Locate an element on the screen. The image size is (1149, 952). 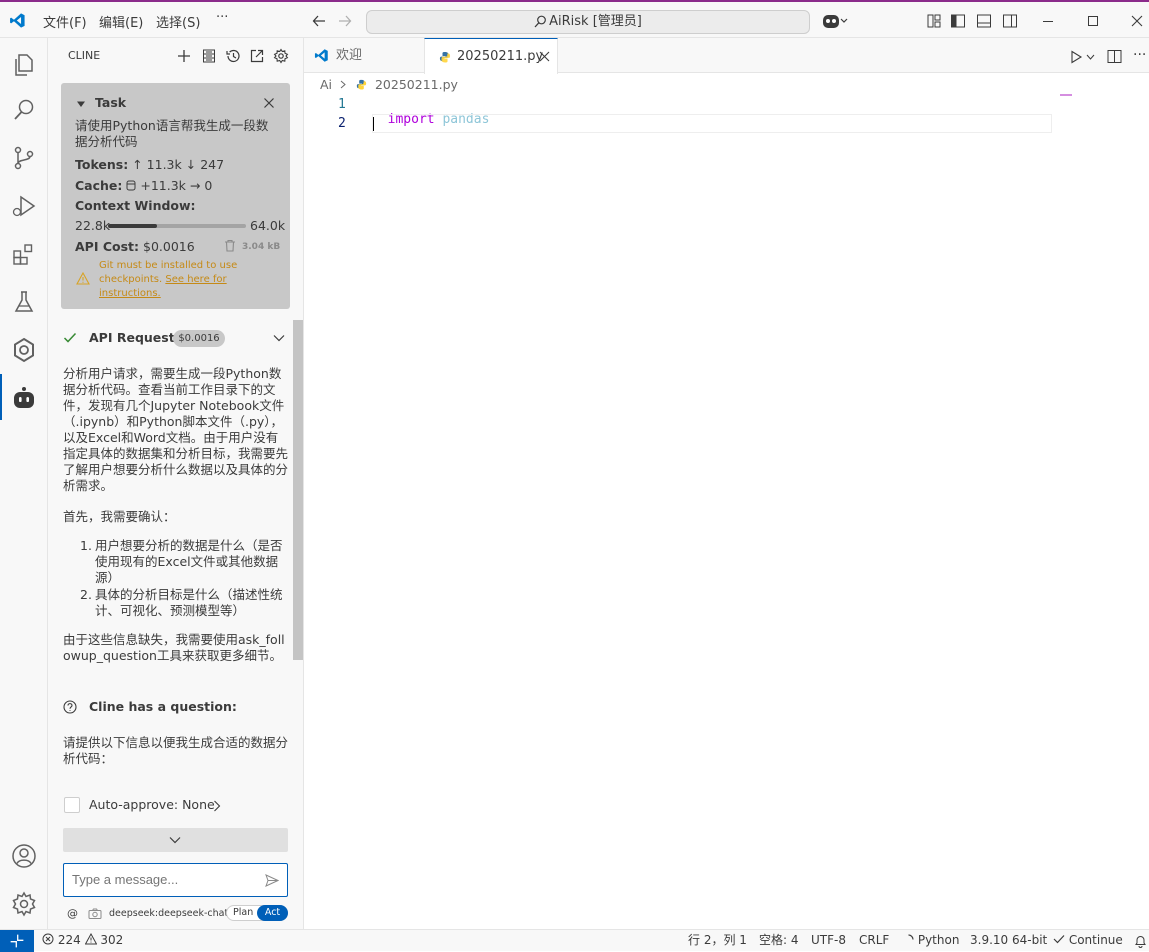
testing-icon is located at coordinates (24, 302).